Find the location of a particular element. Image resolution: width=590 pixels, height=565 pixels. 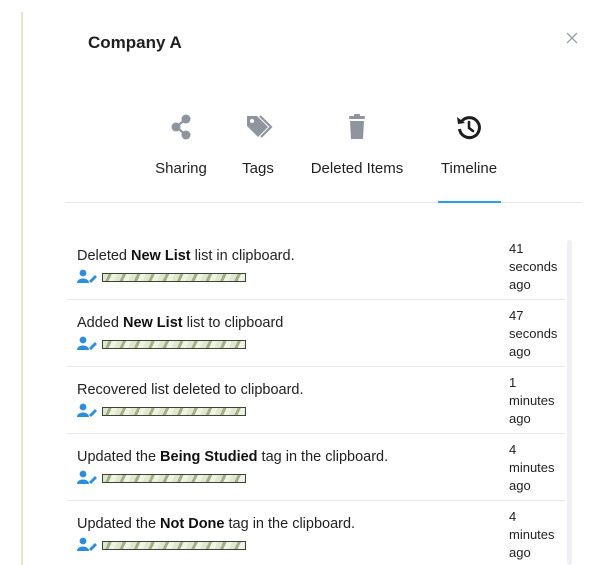

entry-time: 1 minutes ago is located at coordinates (532, 400).